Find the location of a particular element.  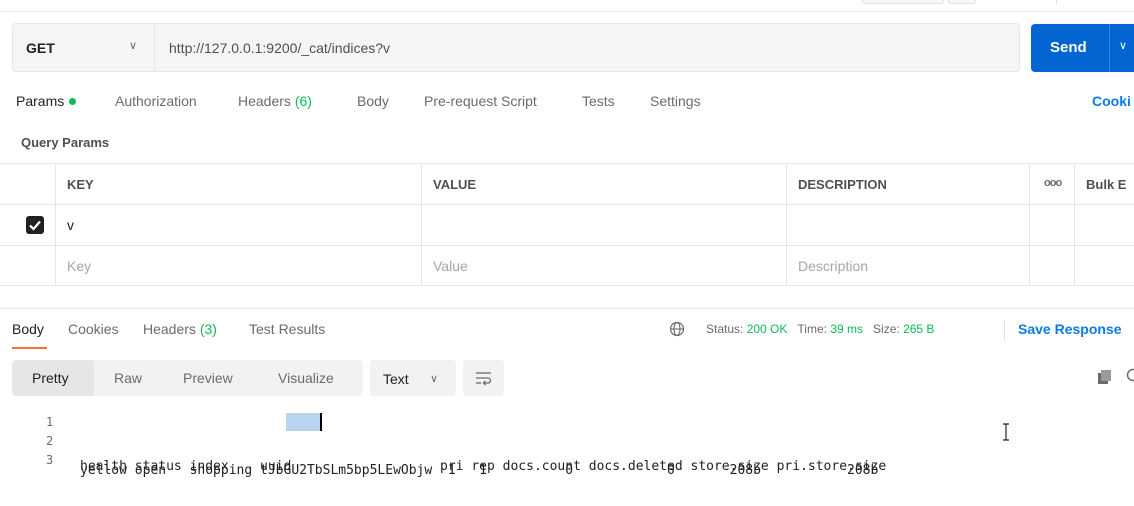

param-value-field is located at coordinates (604, 225).